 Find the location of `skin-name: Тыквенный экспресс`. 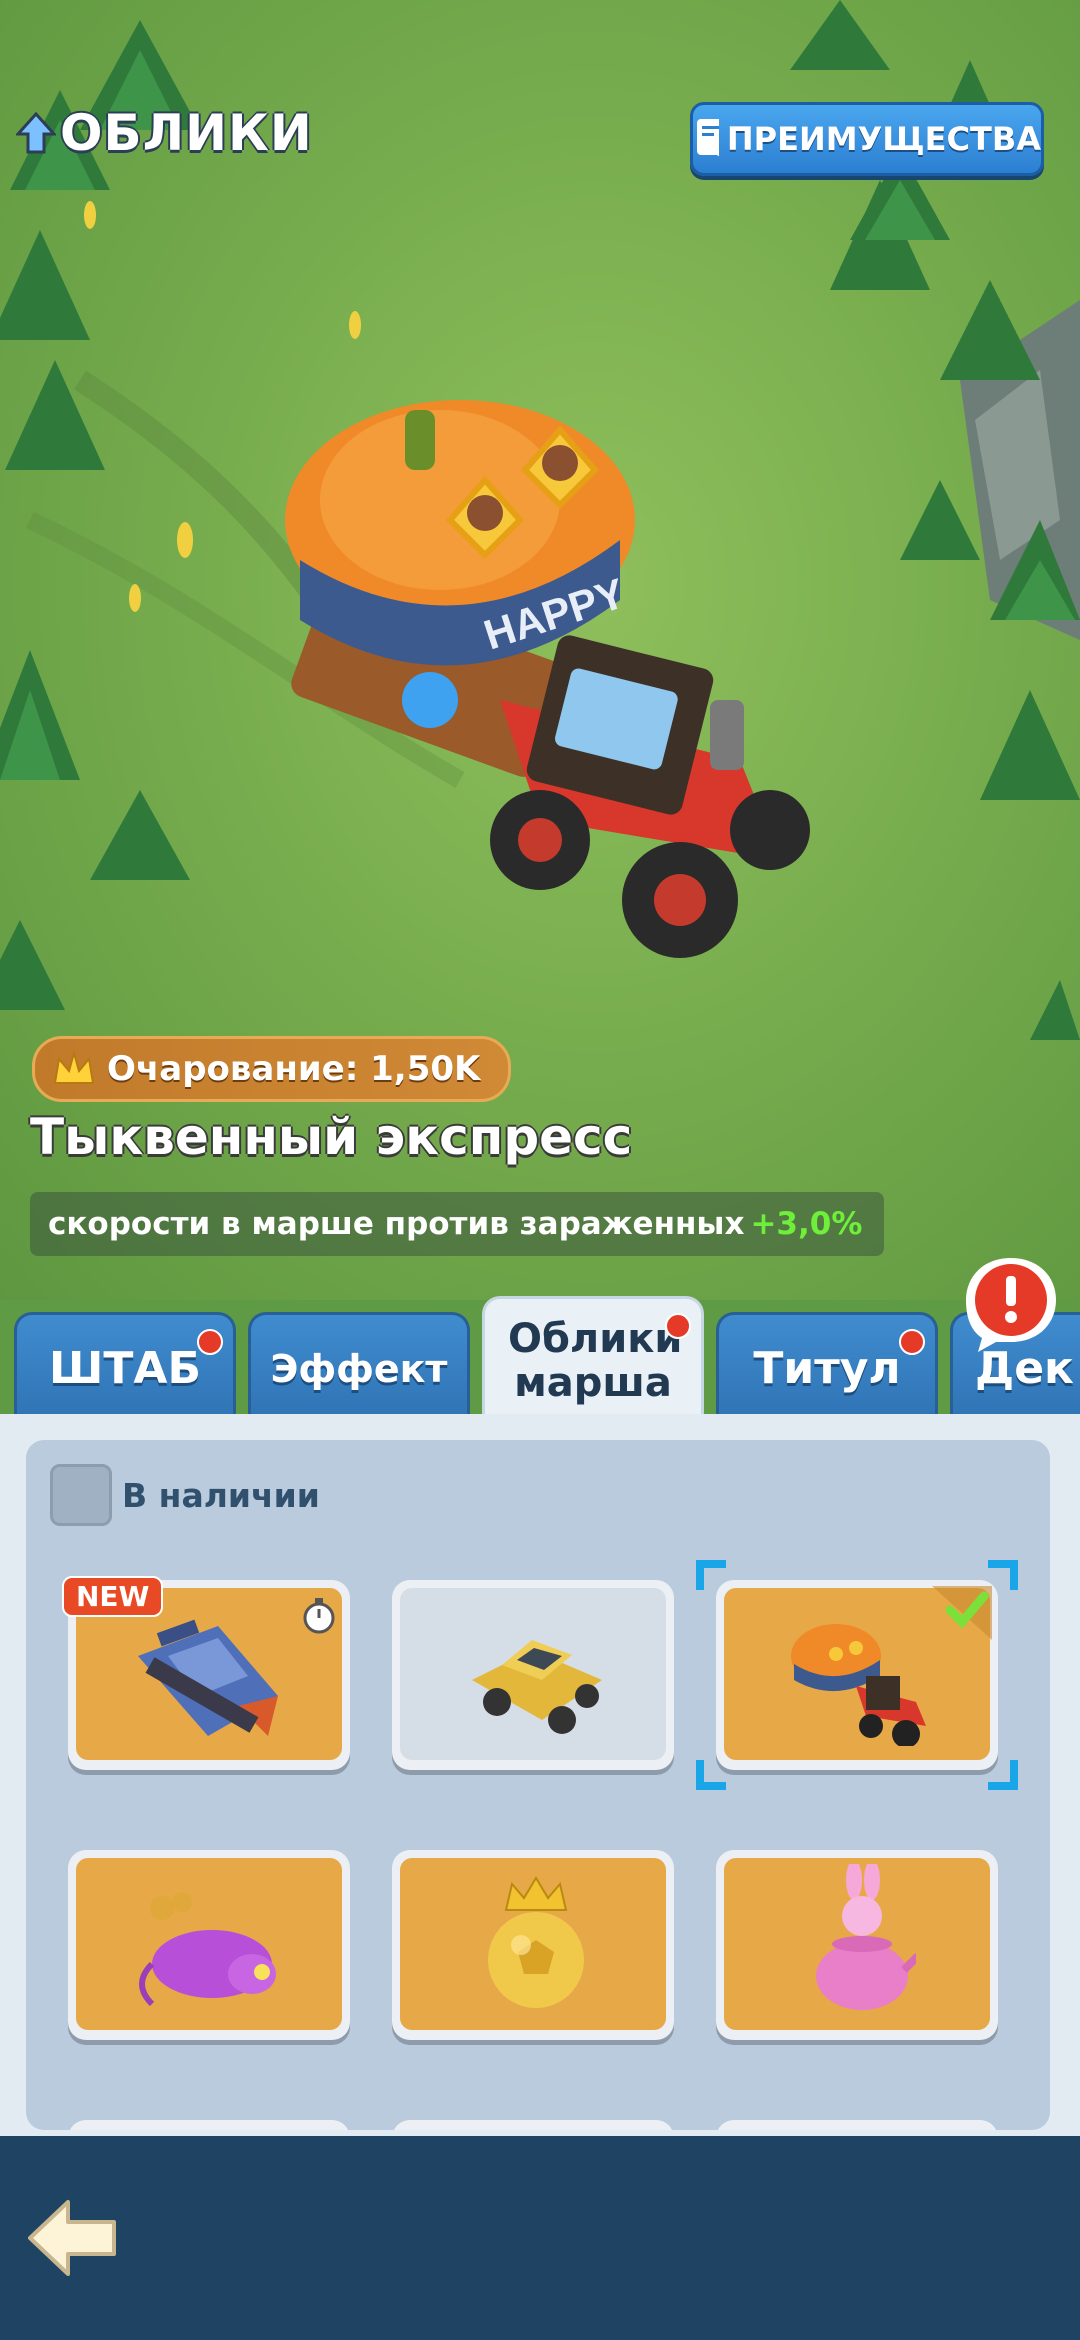

skin-name: Тыквенный экспресс is located at coordinates (331, 1137).